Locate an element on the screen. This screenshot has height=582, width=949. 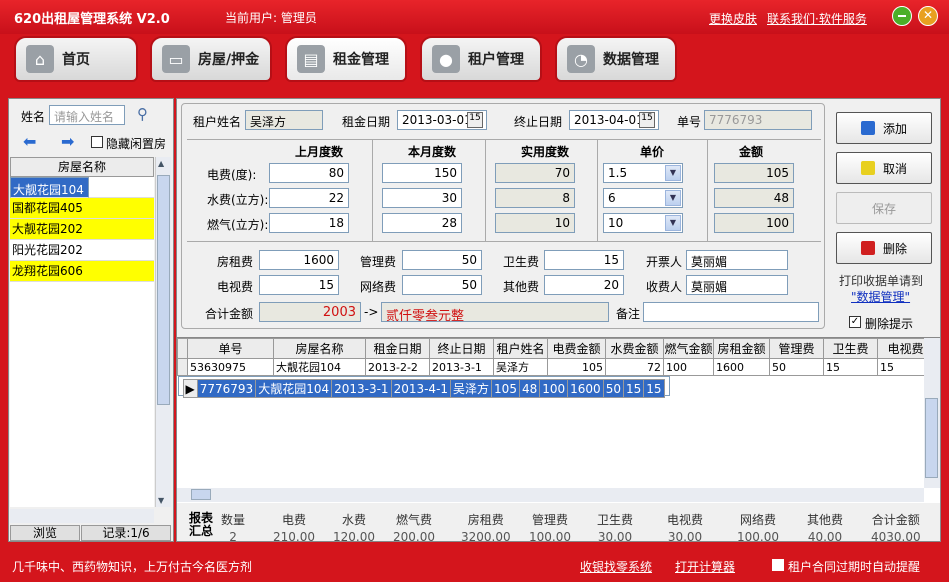
rent-fee-field: 1600 is located at coordinates (299, 260).